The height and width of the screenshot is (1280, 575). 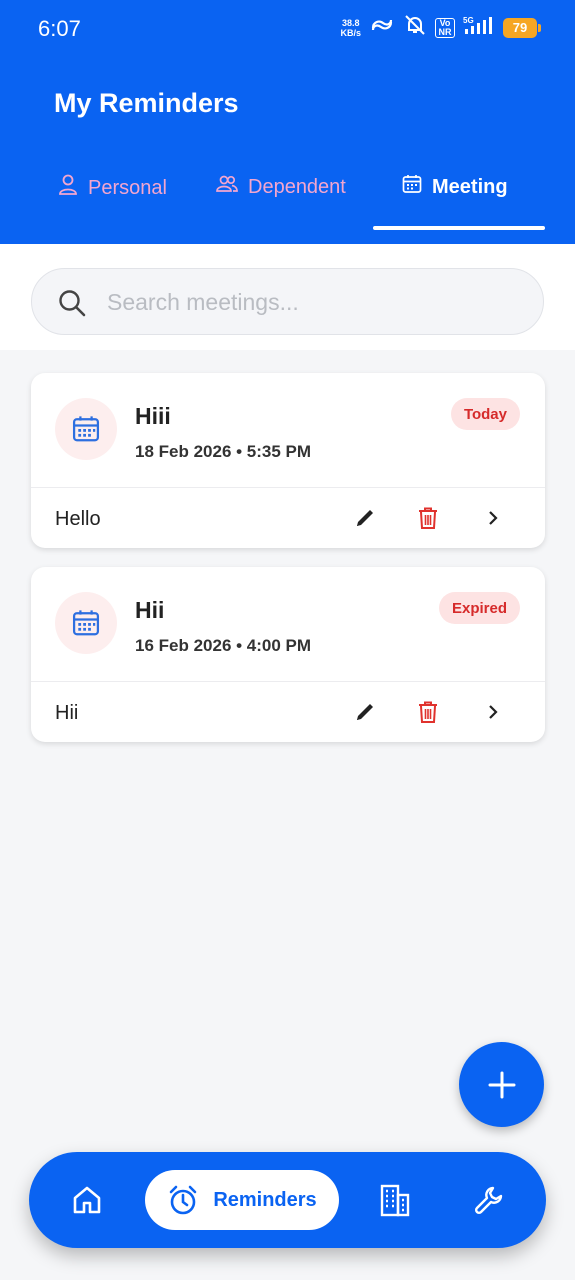 I want to click on plus-icon, so click(x=501, y=1084).